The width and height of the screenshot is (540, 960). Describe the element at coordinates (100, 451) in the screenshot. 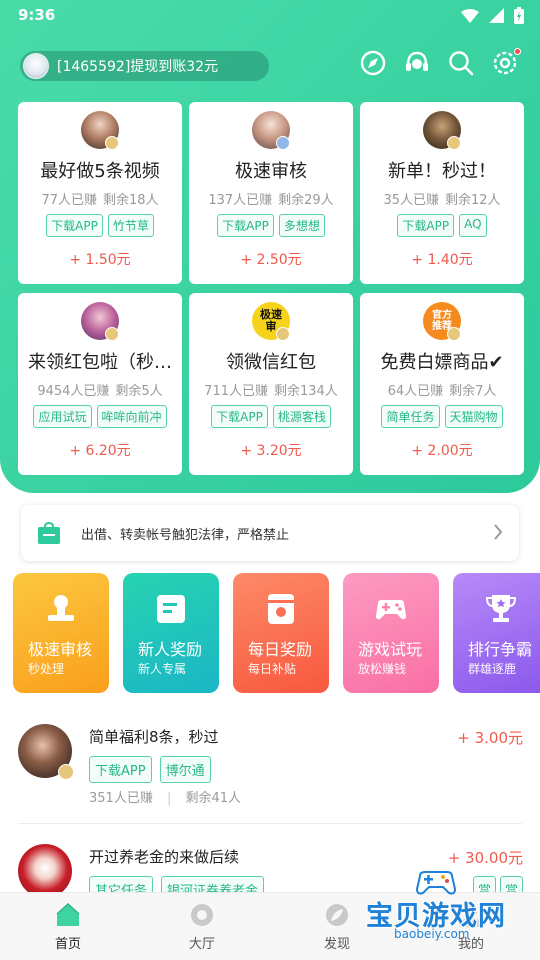

I see `task-reward: + 6.20元` at that location.